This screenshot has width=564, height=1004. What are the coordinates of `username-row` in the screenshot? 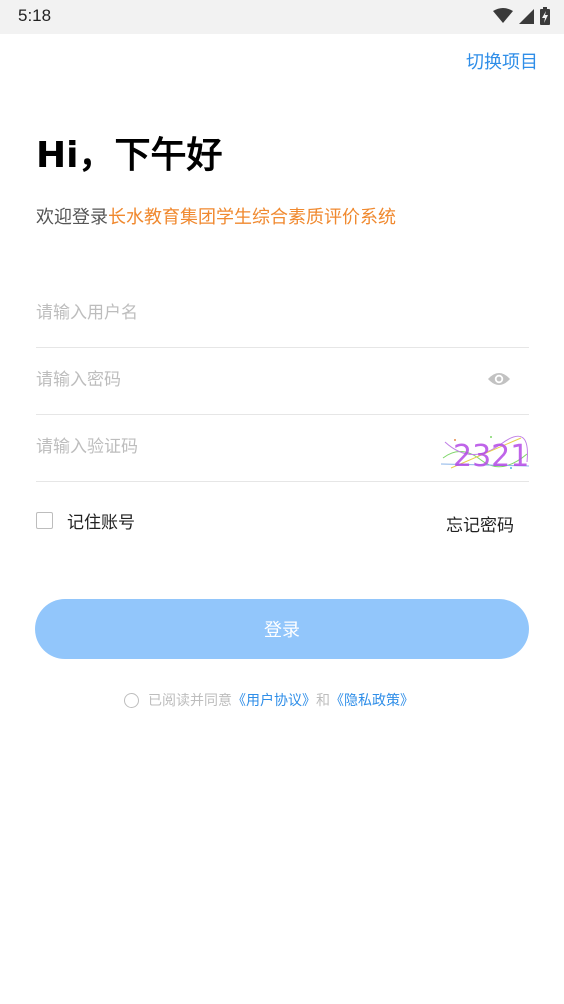 It's located at (282, 314).